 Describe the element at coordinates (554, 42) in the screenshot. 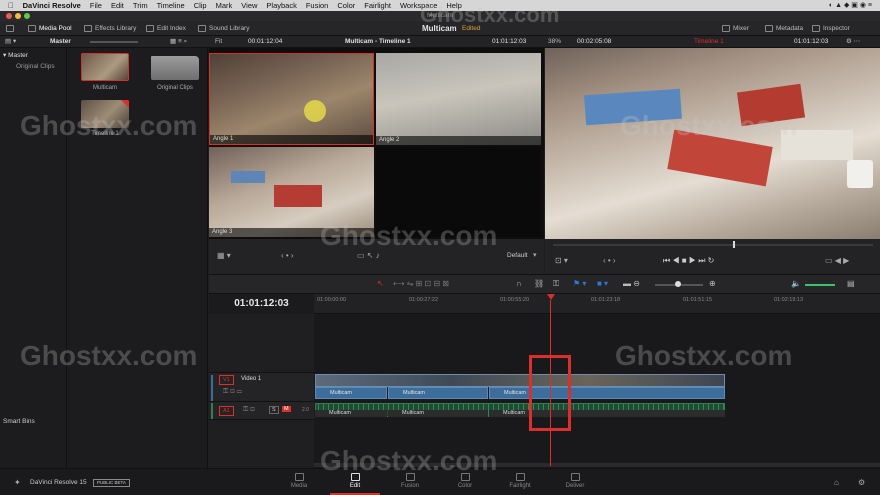

I see `zoom-level: 38%` at that location.